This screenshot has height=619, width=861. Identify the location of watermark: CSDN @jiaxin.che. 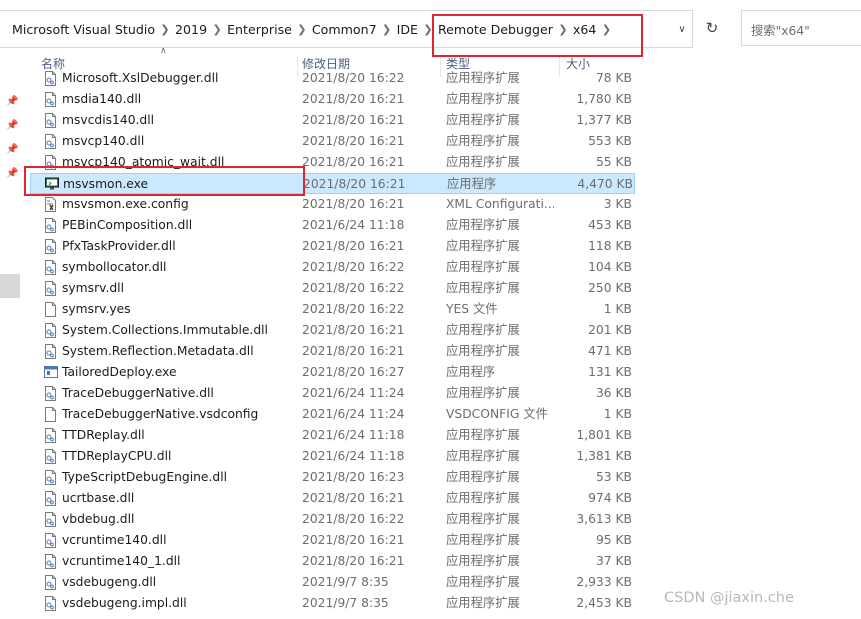
(729, 598).